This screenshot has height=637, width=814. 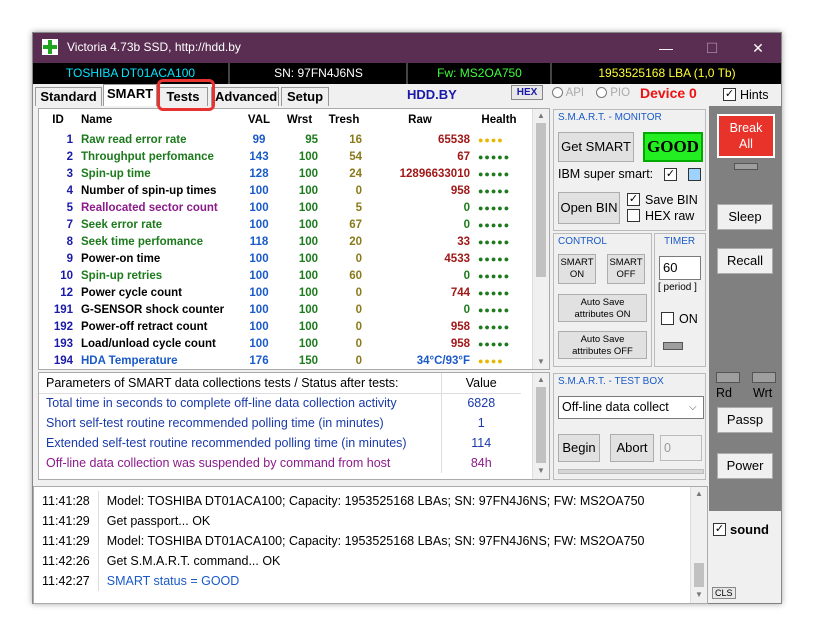 I want to click on attr-id: 193, so click(x=63, y=343).